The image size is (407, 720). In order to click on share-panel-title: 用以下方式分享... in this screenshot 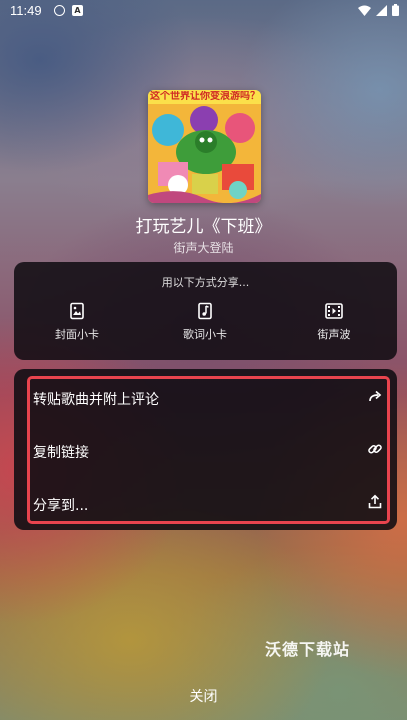, I will do `click(205, 282)`.